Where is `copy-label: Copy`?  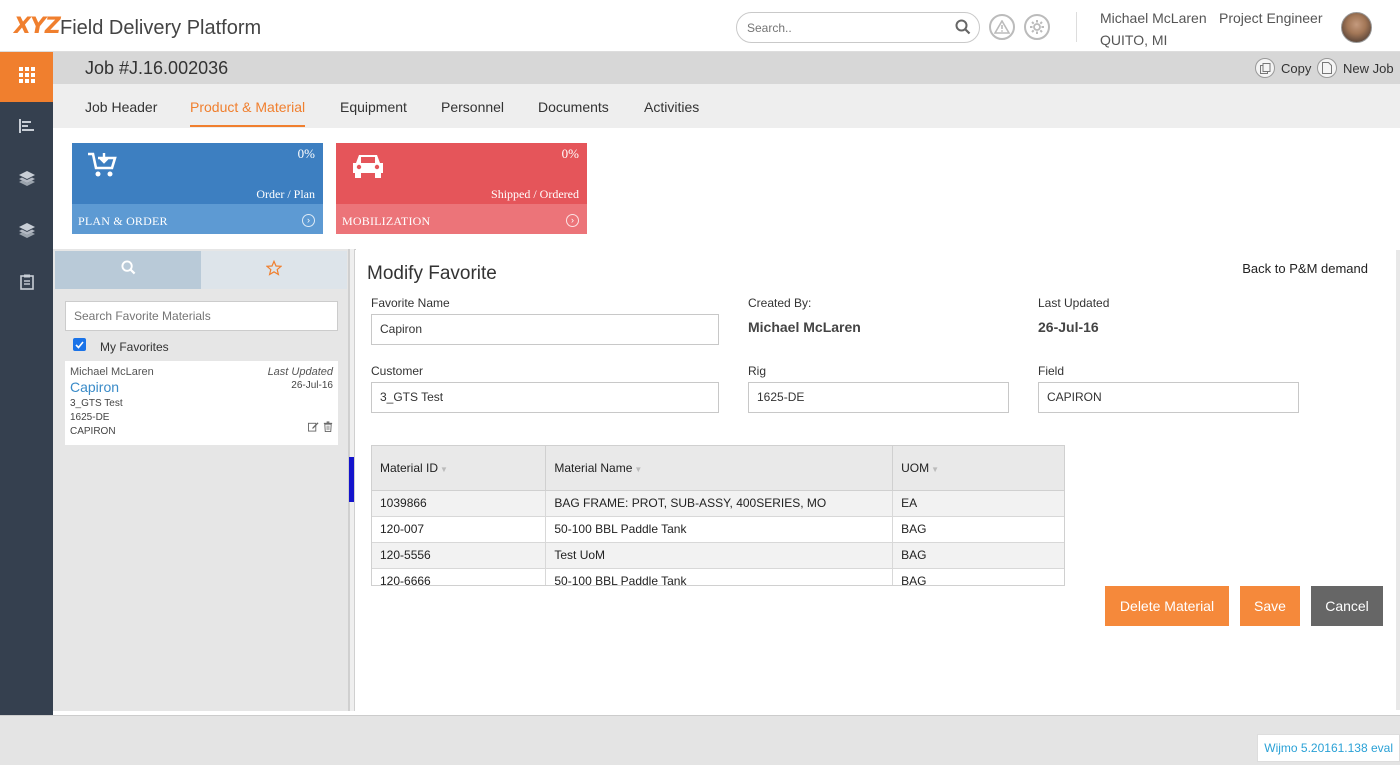 copy-label: Copy is located at coordinates (1296, 68).